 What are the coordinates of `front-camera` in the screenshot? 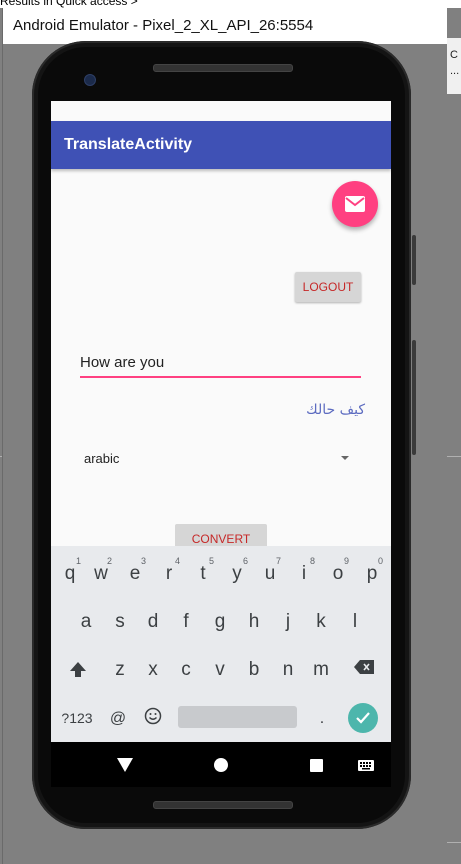 It's located at (90, 80).